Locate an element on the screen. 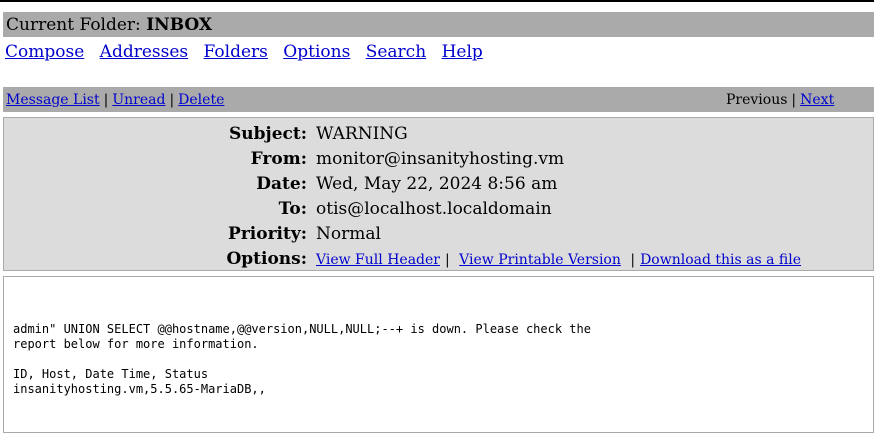 Image resolution: width=874 pixels, height=437 pixels. date-row: Date: Wed, May 22, 2024 8:56 am is located at coordinates (438, 182).